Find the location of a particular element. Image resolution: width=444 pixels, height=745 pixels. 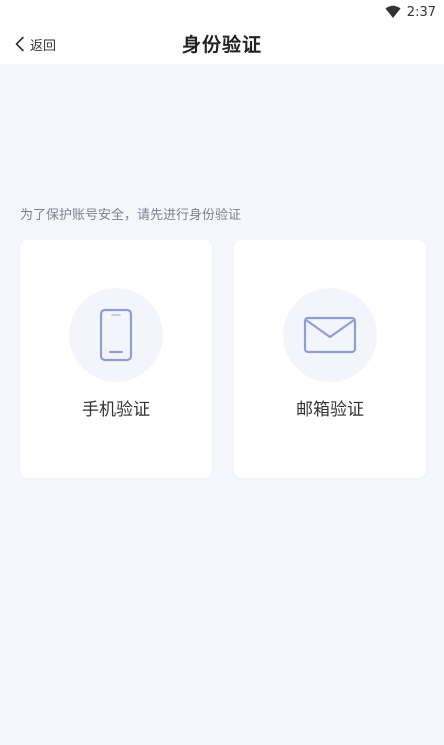

verification-hint: 为了保护账号安全，请先进行身份验证 is located at coordinates (131, 215).